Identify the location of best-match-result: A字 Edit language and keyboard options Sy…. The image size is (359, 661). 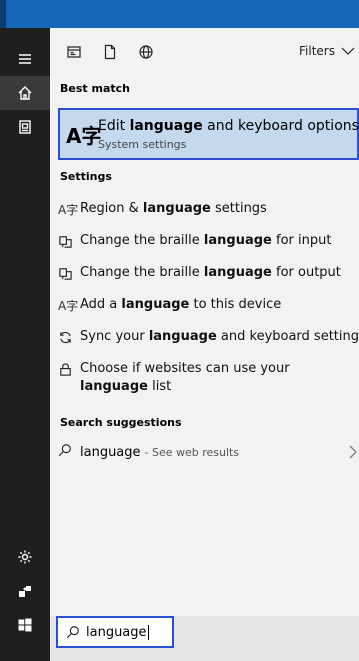
(208, 134).